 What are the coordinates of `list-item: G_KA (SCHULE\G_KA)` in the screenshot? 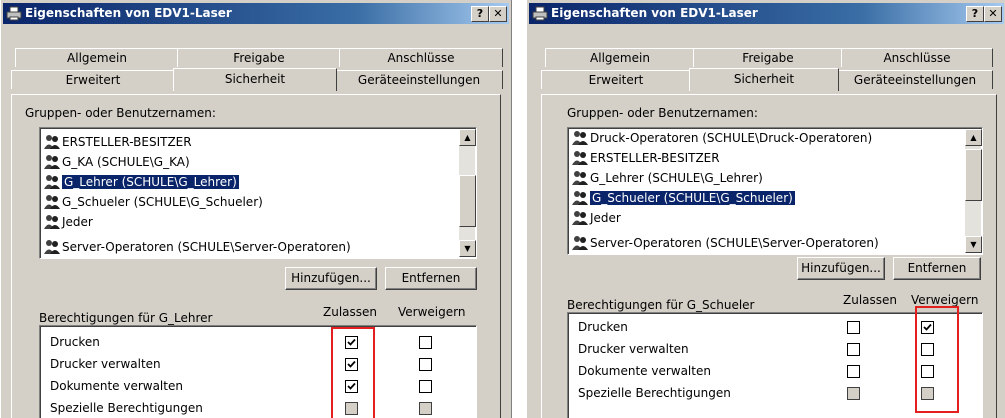 It's located at (117, 162).